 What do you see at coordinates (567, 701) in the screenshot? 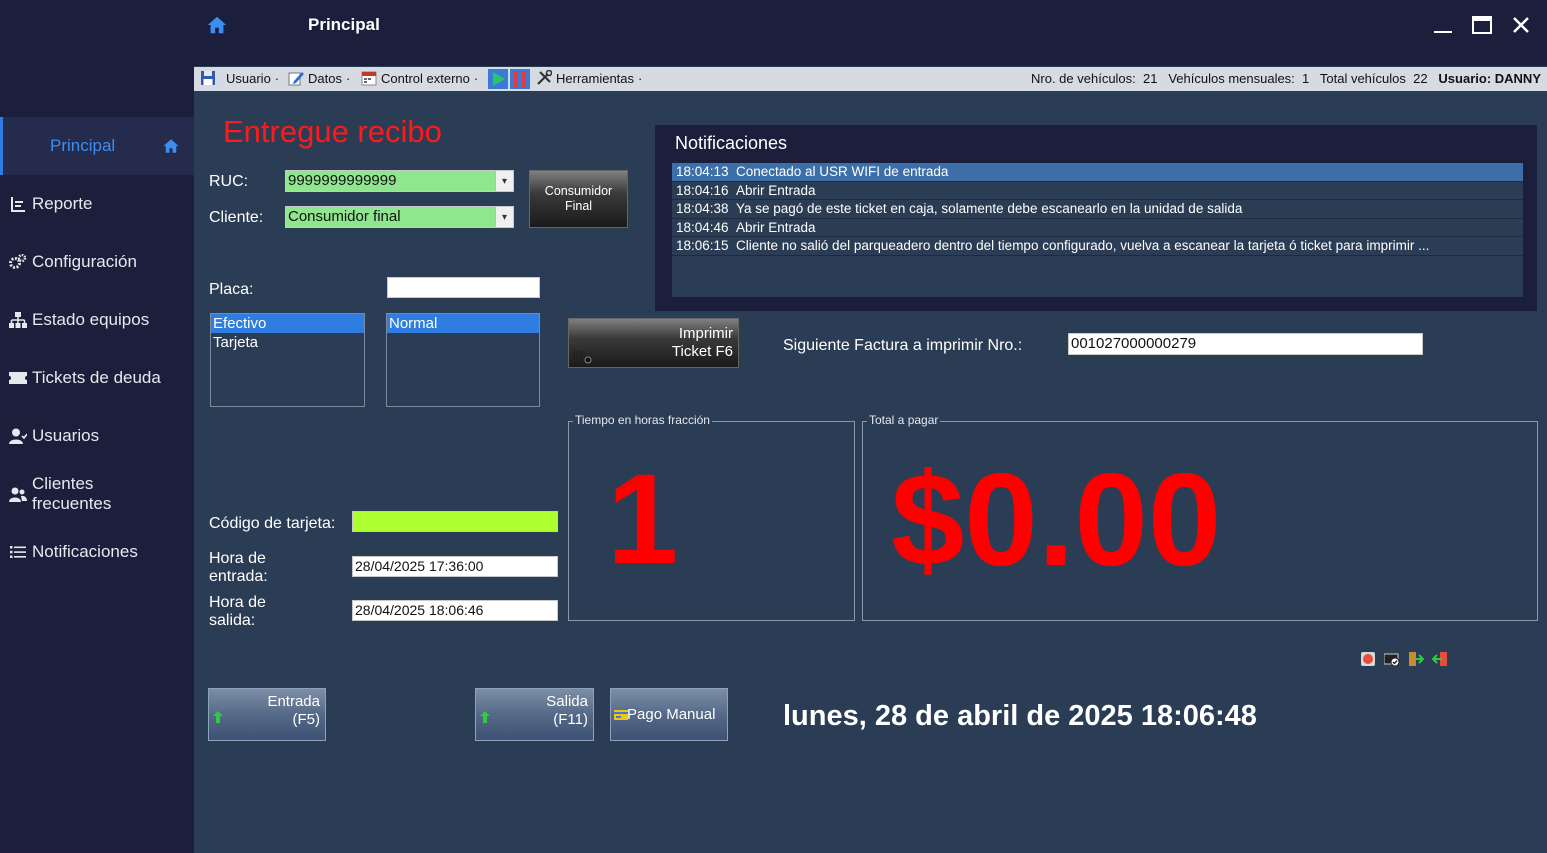
I see `salida-label: Salida` at bounding box center [567, 701].